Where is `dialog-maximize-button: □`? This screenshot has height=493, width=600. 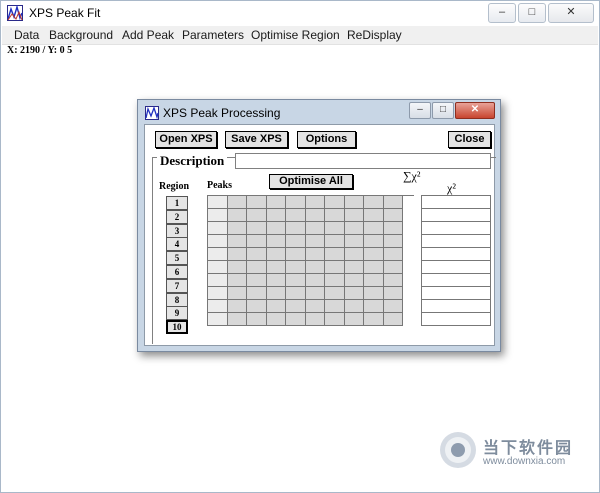
dialog-maximize-button: □ is located at coordinates (443, 110).